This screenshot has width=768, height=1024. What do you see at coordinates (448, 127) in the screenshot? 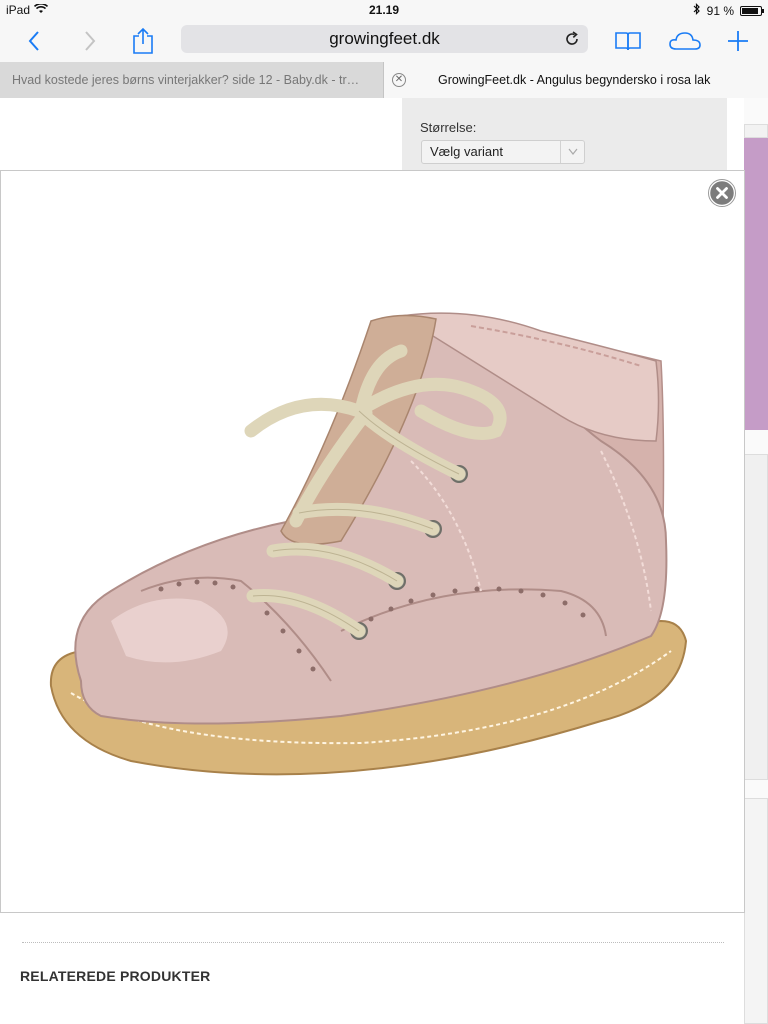
I see `size-label: Størrelse:` at bounding box center [448, 127].